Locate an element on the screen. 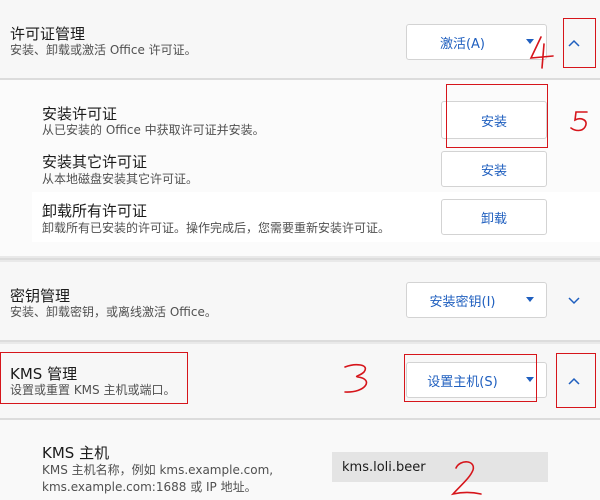 This screenshot has height=500, width=600. license-management-desc: 安装、卸载或激活 Office 许可证。 is located at coordinates (103, 50).